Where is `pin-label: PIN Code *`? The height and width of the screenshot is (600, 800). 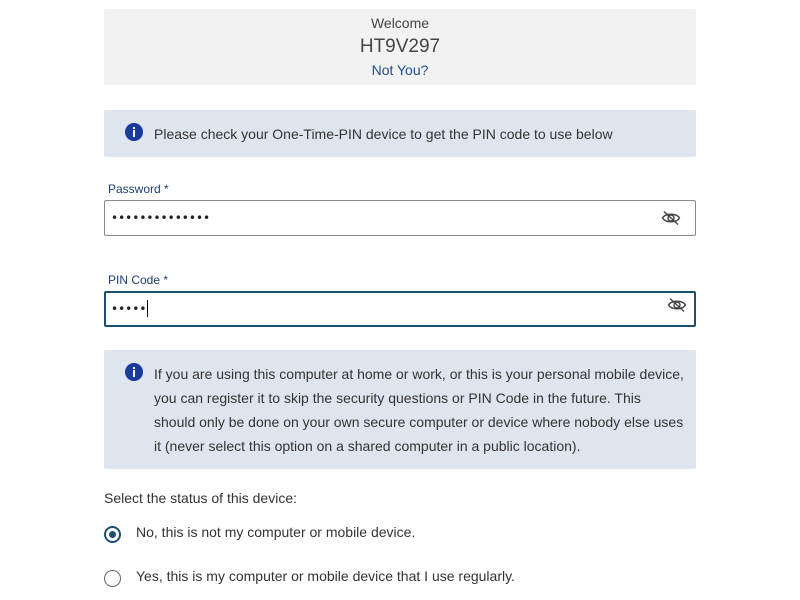 pin-label: PIN Code * is located at coordinates (138, 280).